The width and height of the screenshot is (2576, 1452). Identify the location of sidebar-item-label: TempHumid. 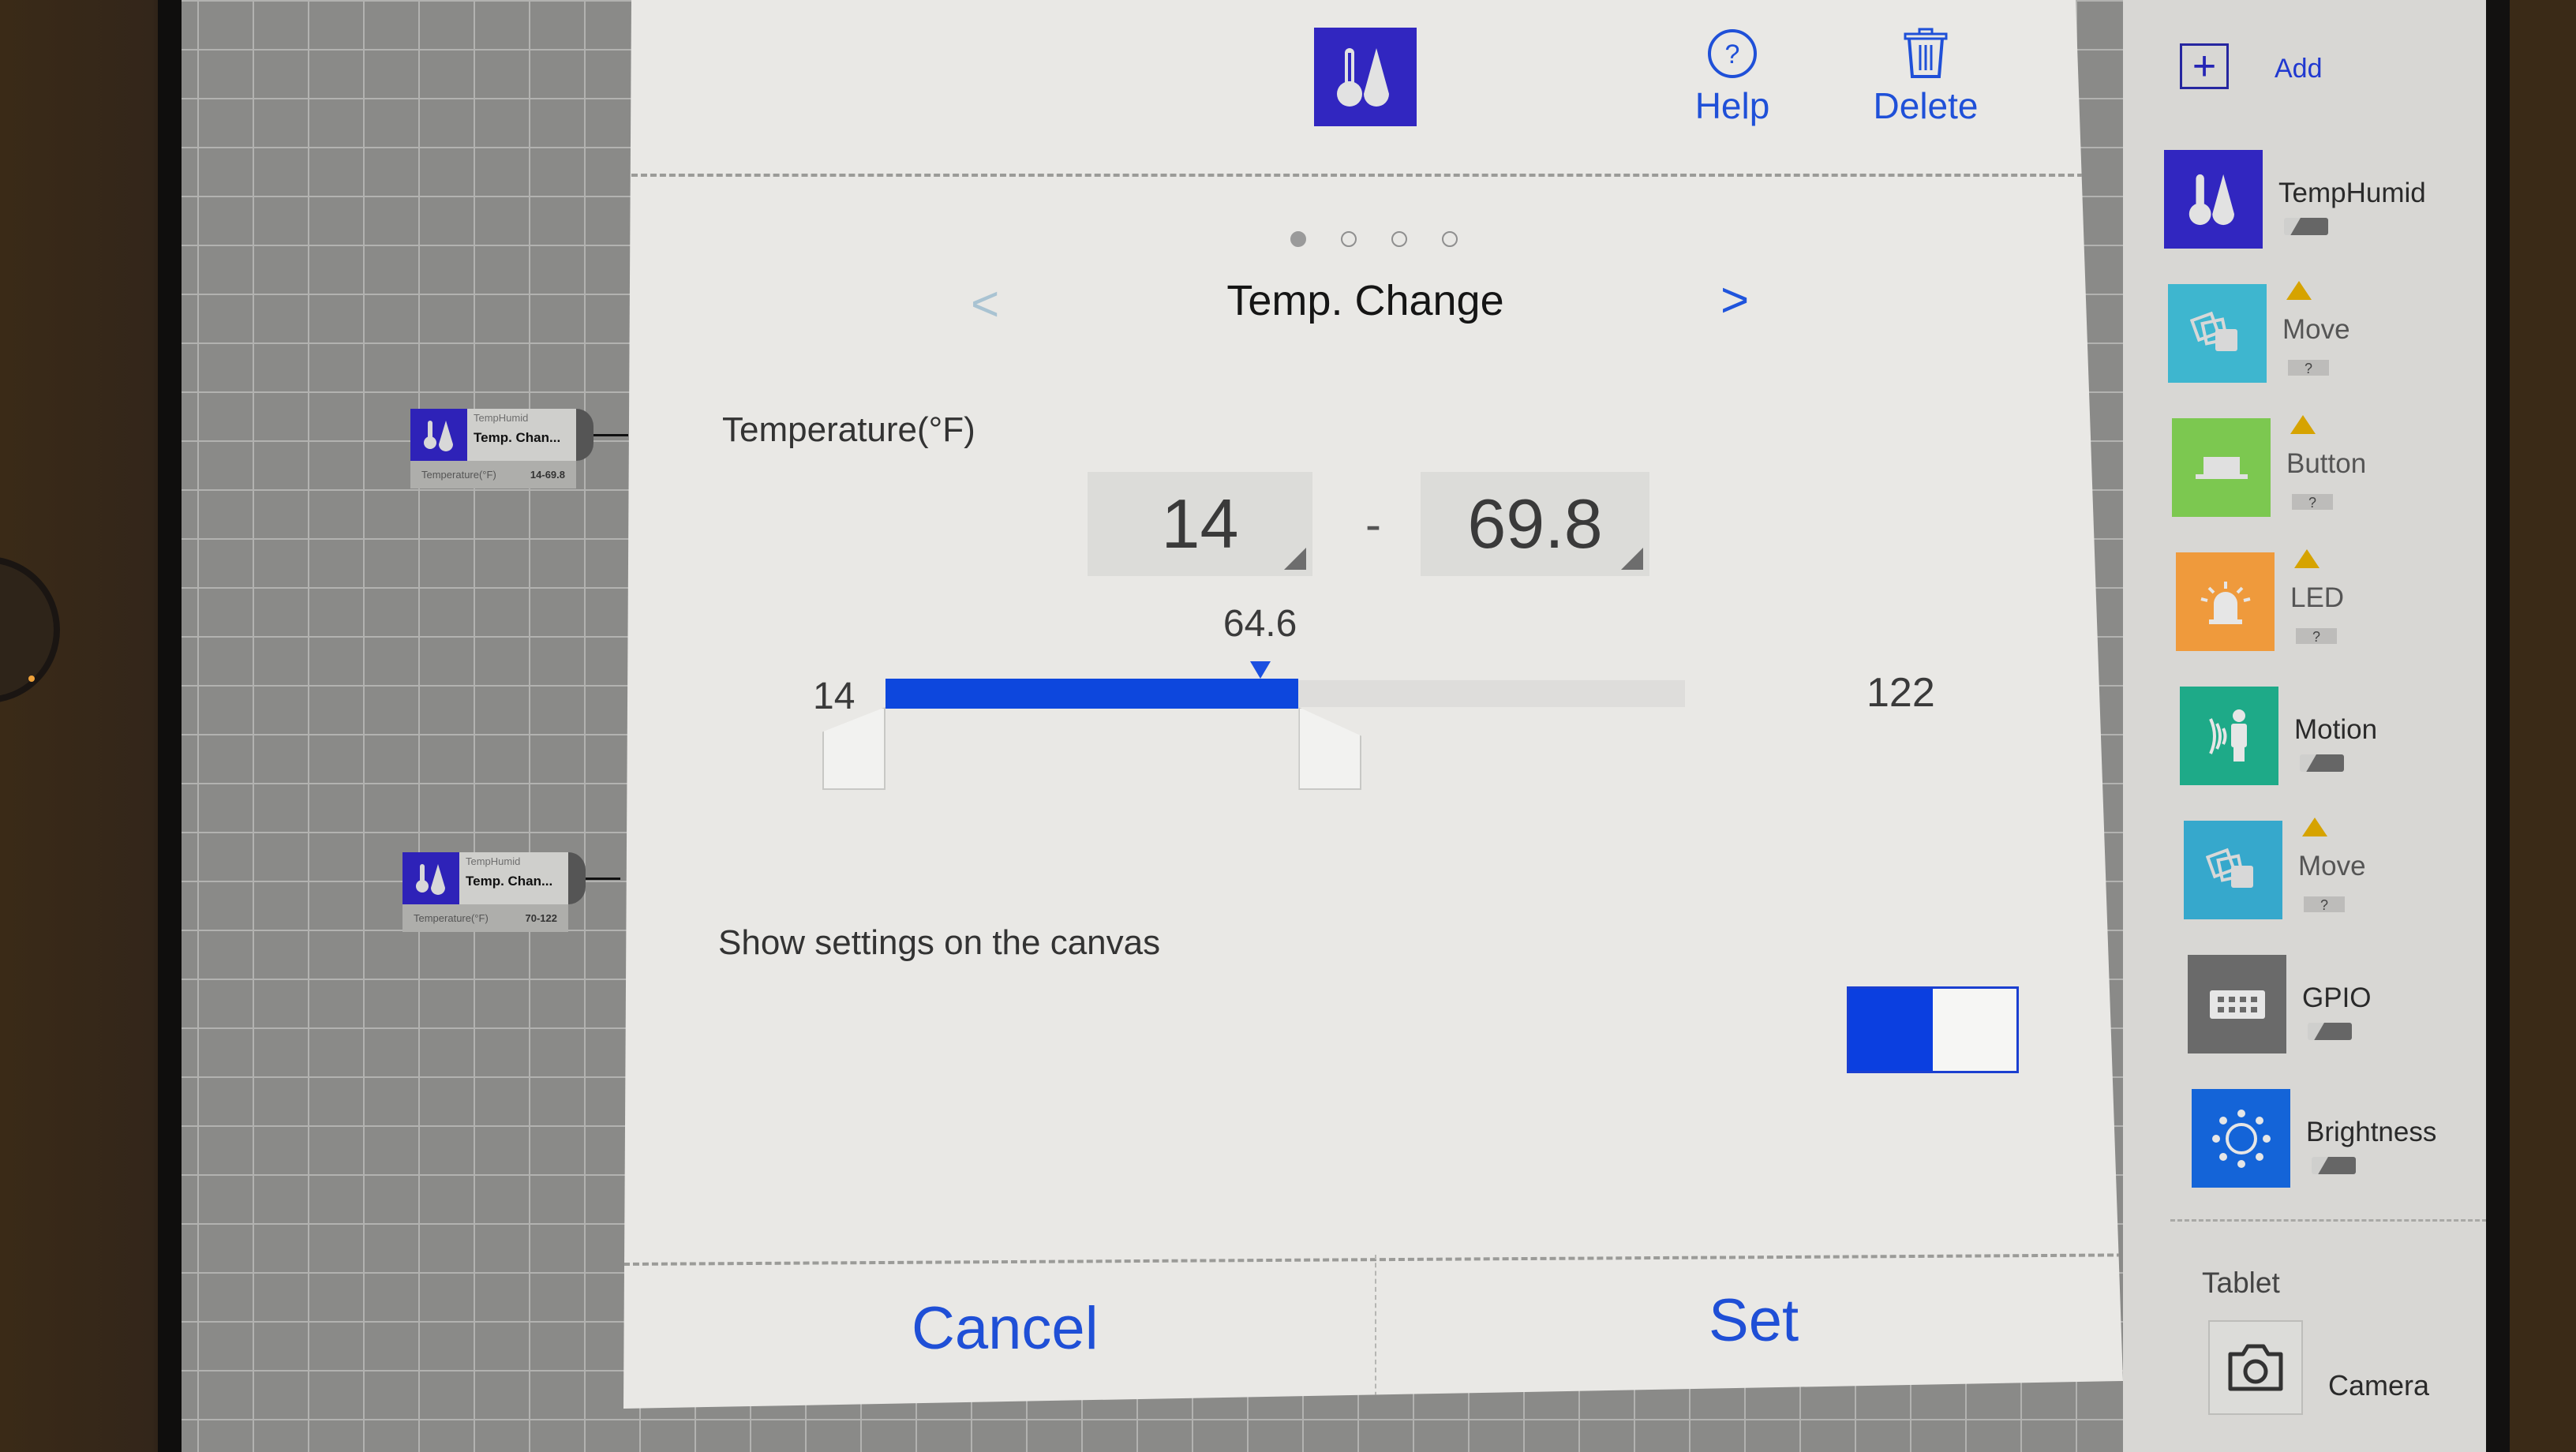
(2352, 193).